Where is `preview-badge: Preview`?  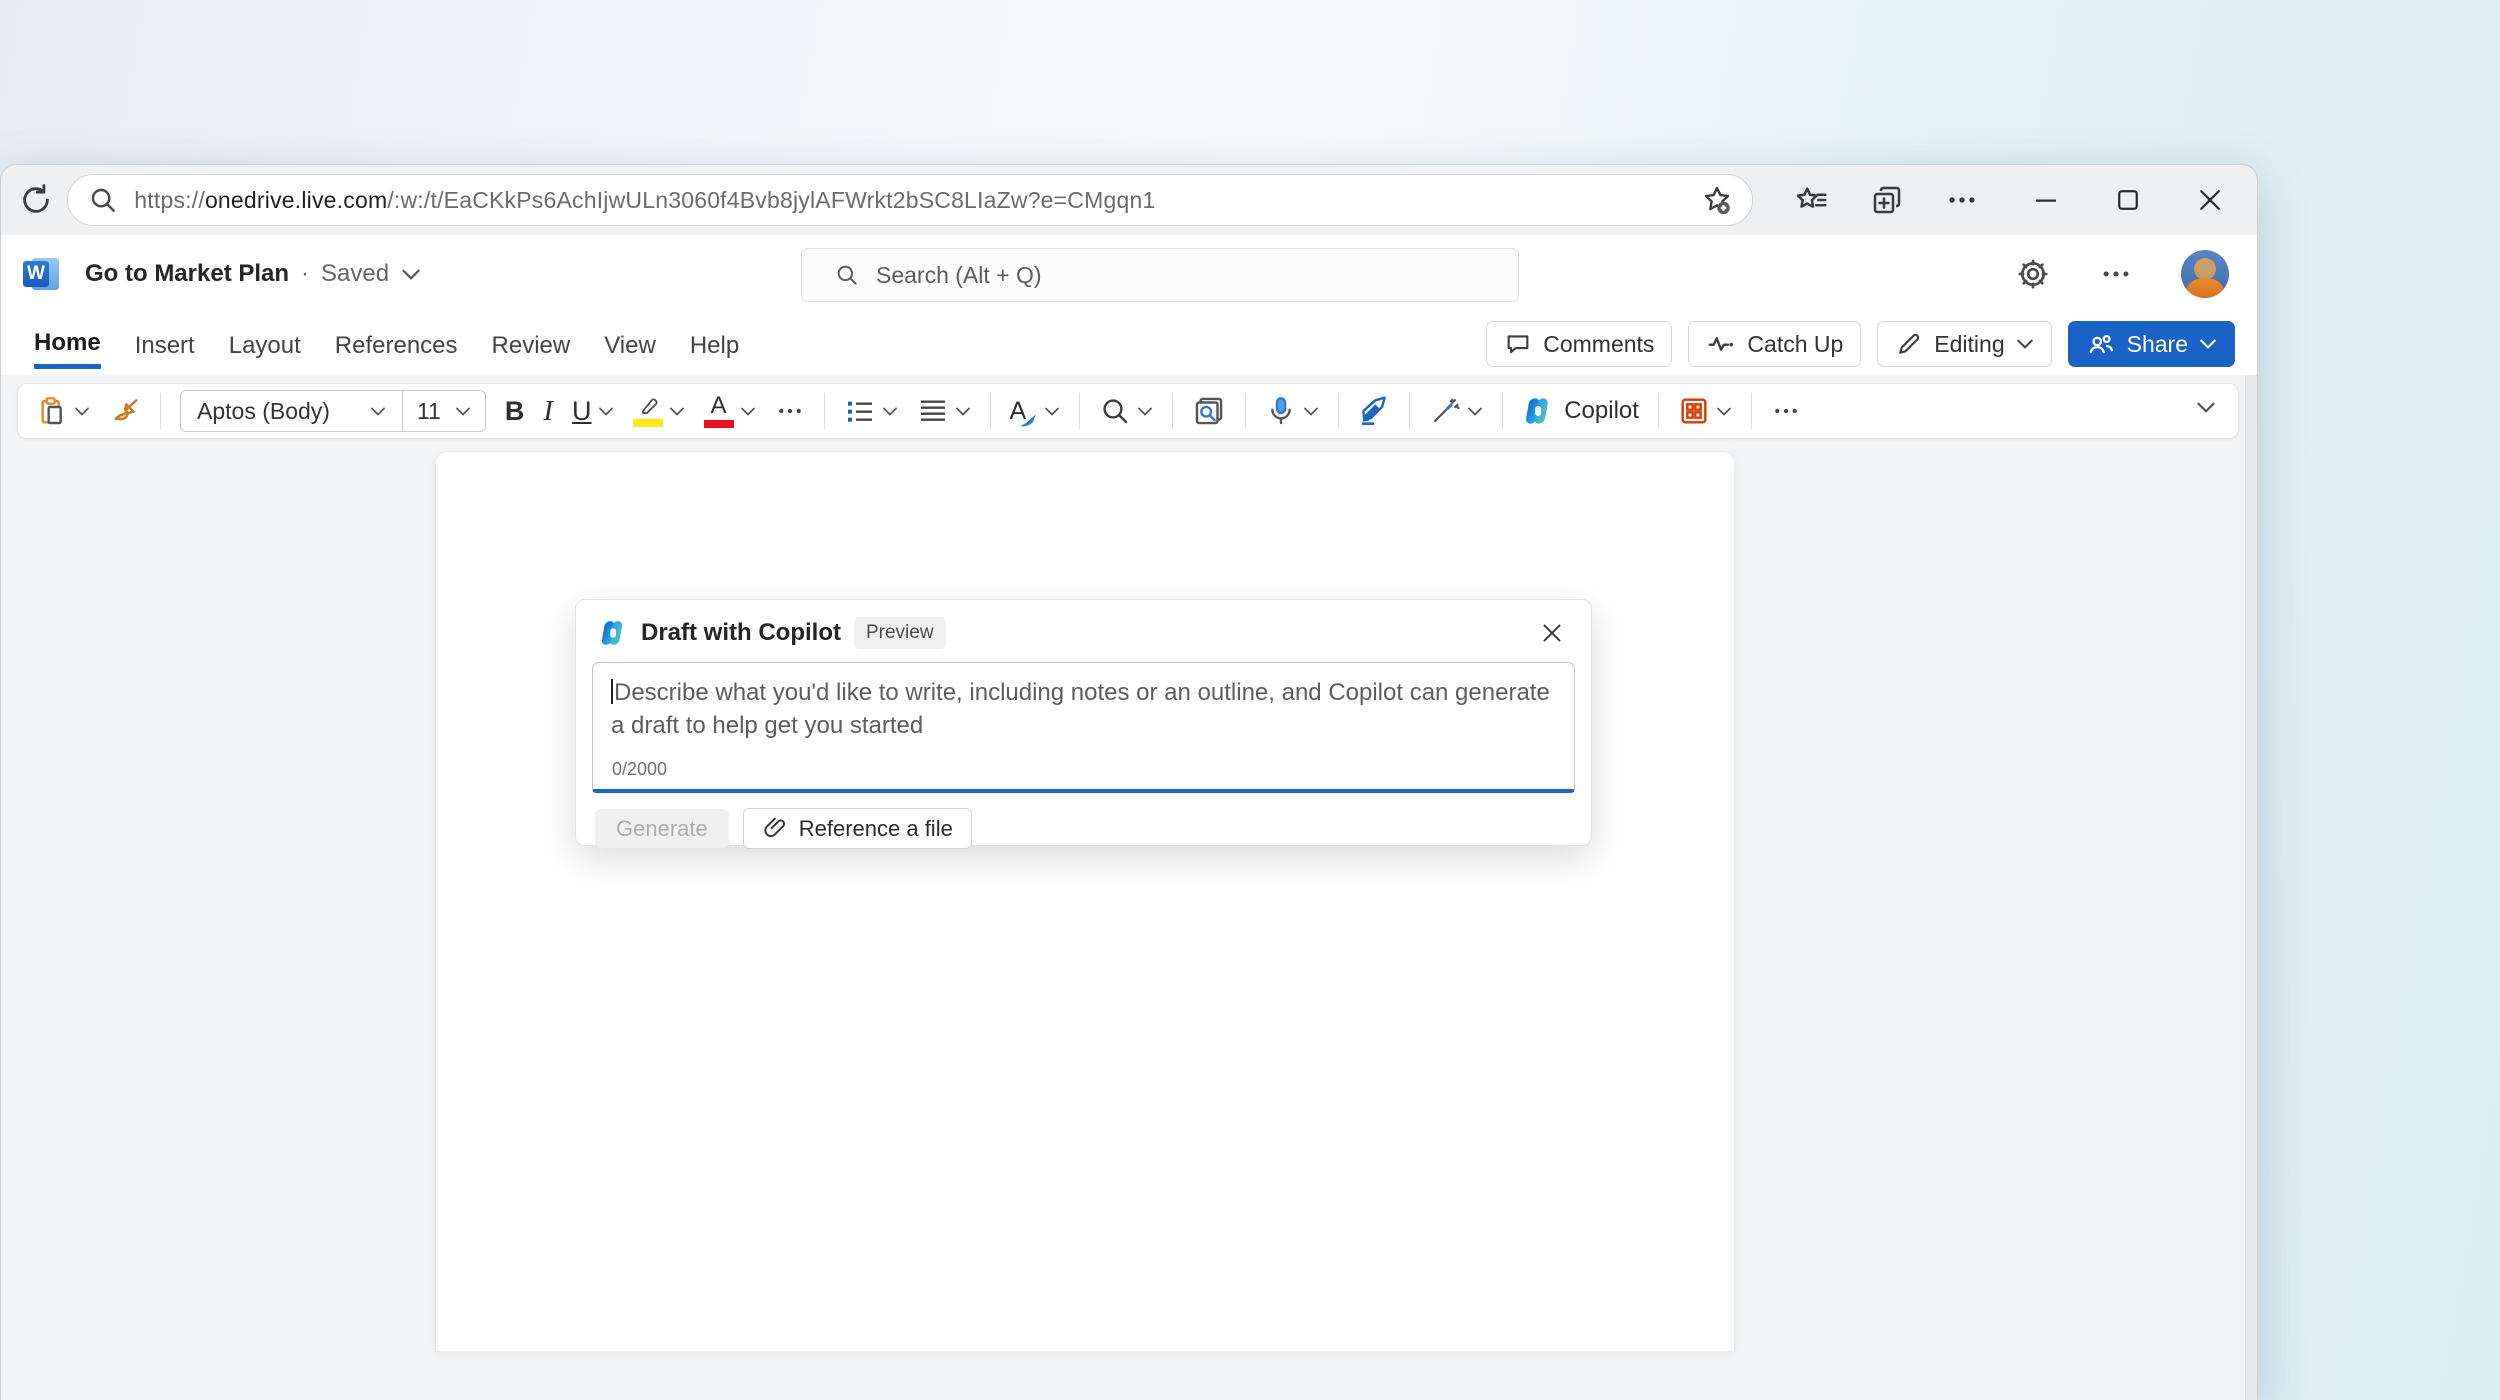
preview-badge: Preview is located at coordinates (899, 633).